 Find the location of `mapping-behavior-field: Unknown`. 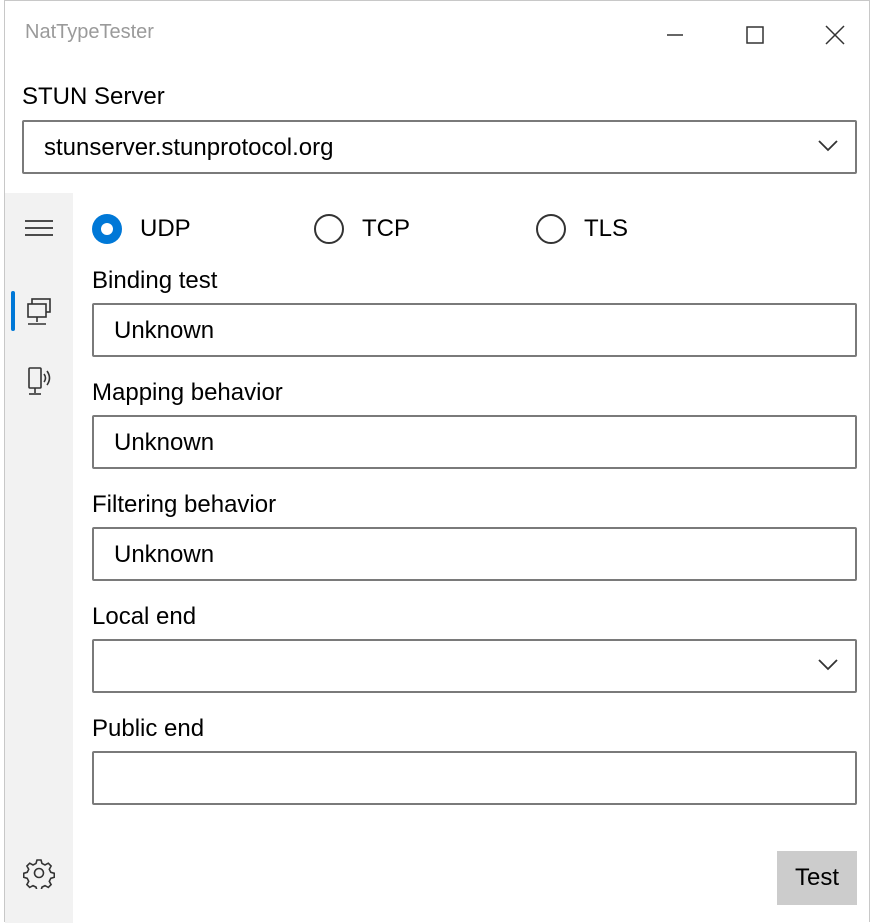

mapping-behavior-field: Unknown is located at coordinates (474, 442).